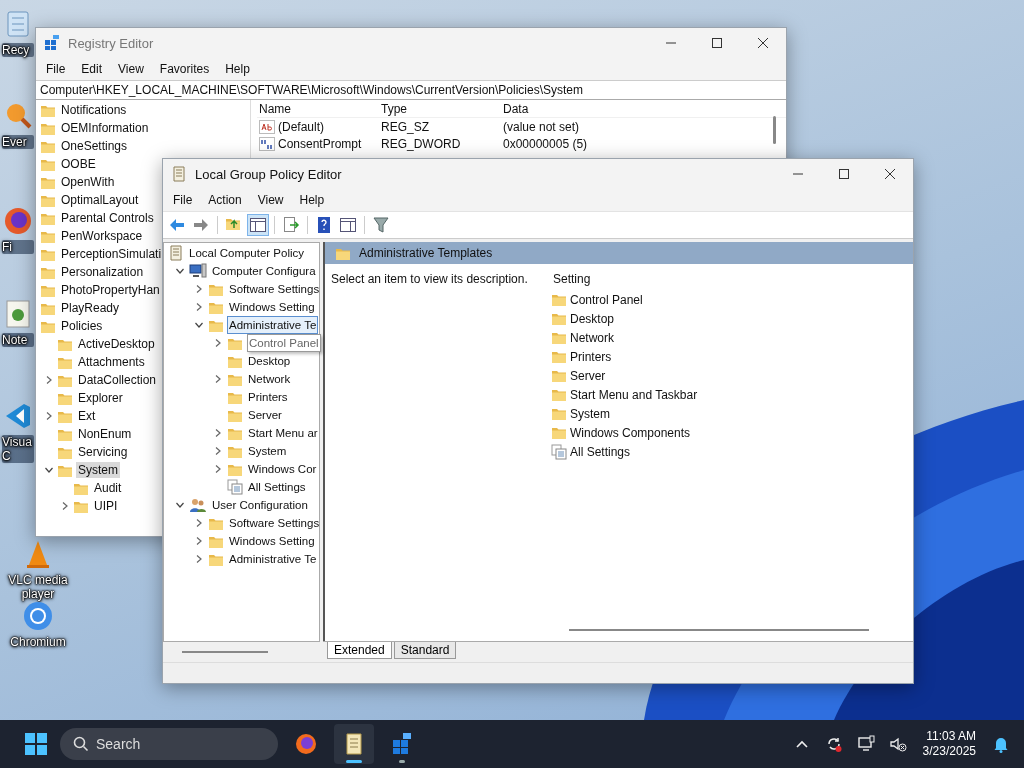  I want to click on clock-time: 11:03 AM, so click(951, 736).